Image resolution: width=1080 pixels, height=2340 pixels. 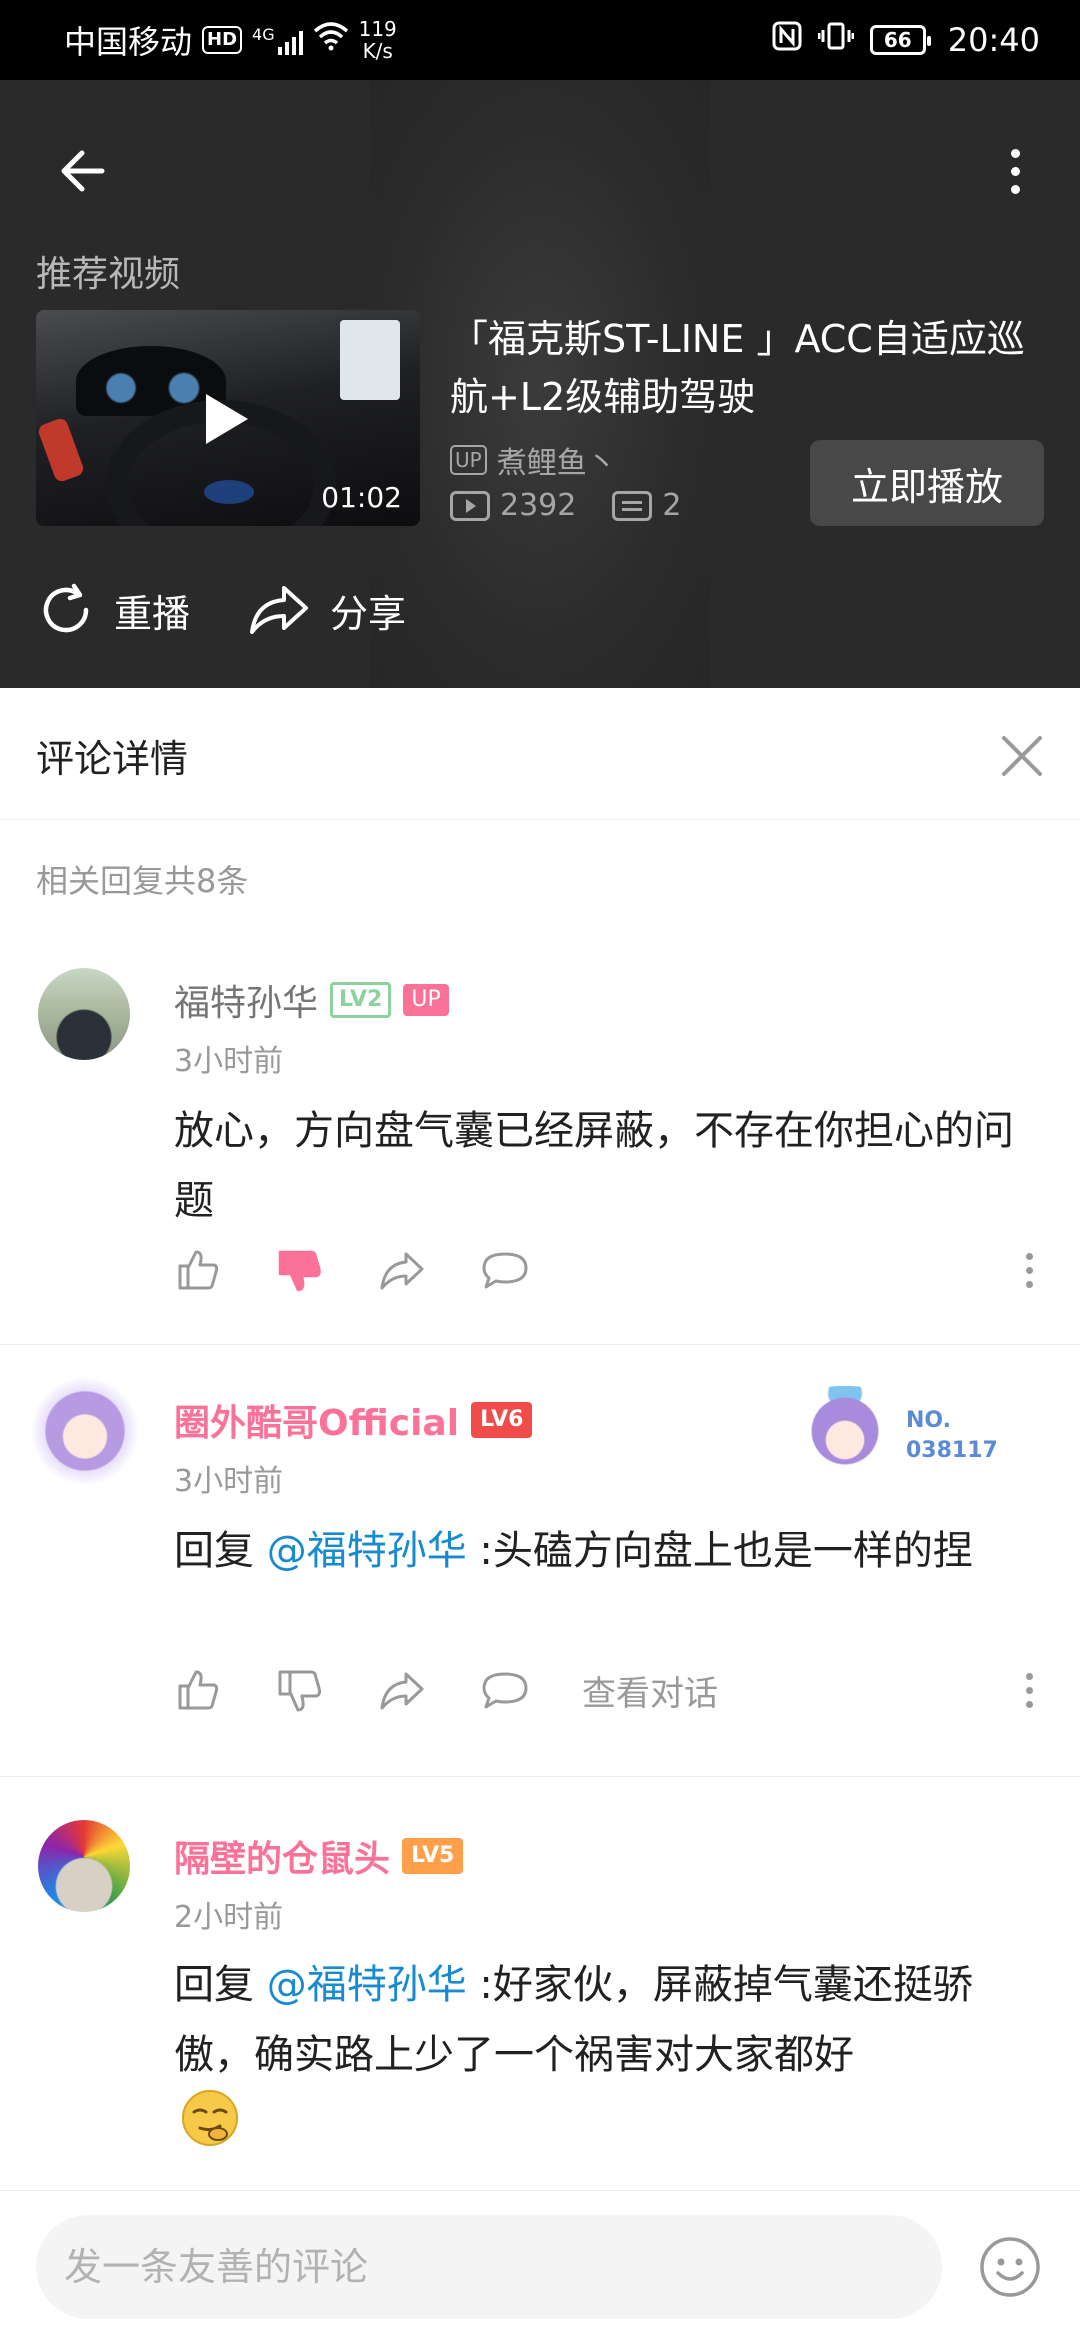 I want to click on thumbnail-logo, so click(x=229, y=492).